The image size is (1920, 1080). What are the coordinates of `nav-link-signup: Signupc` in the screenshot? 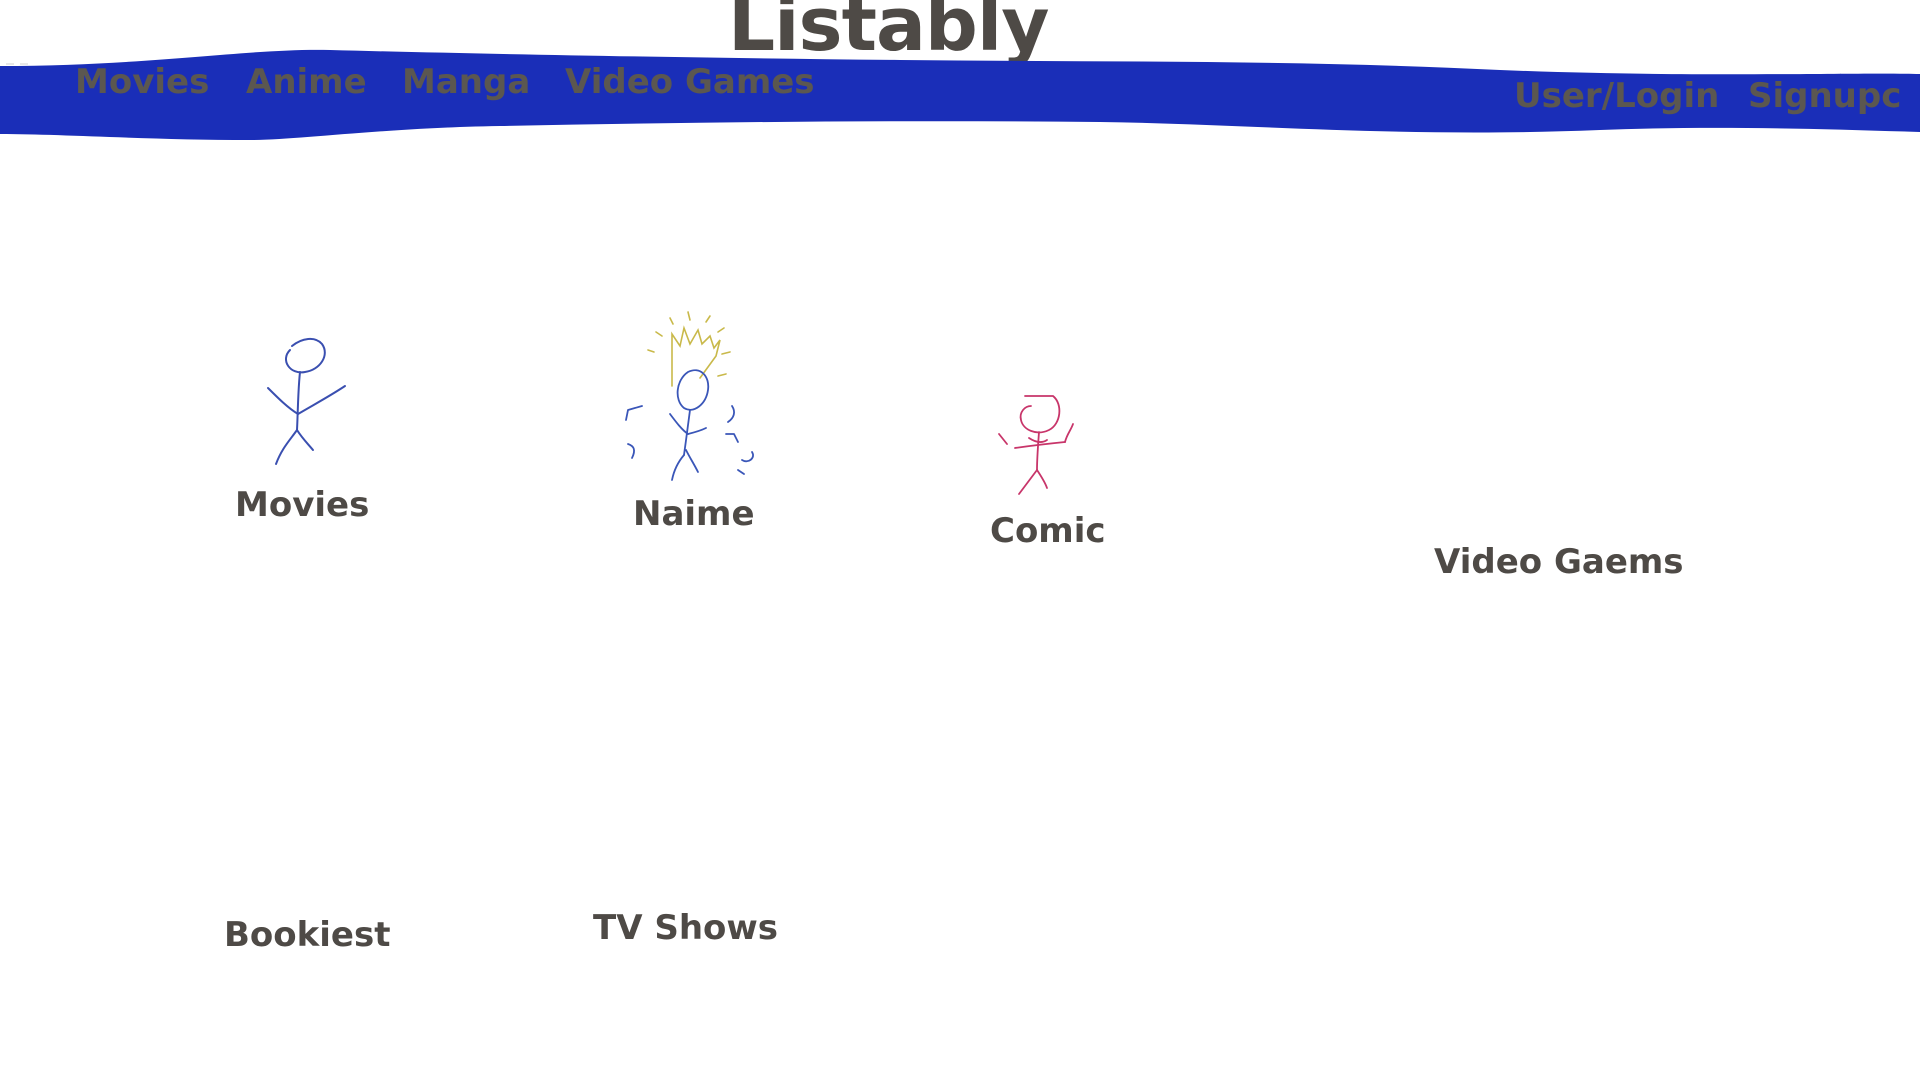 It's located at (1824, 96).